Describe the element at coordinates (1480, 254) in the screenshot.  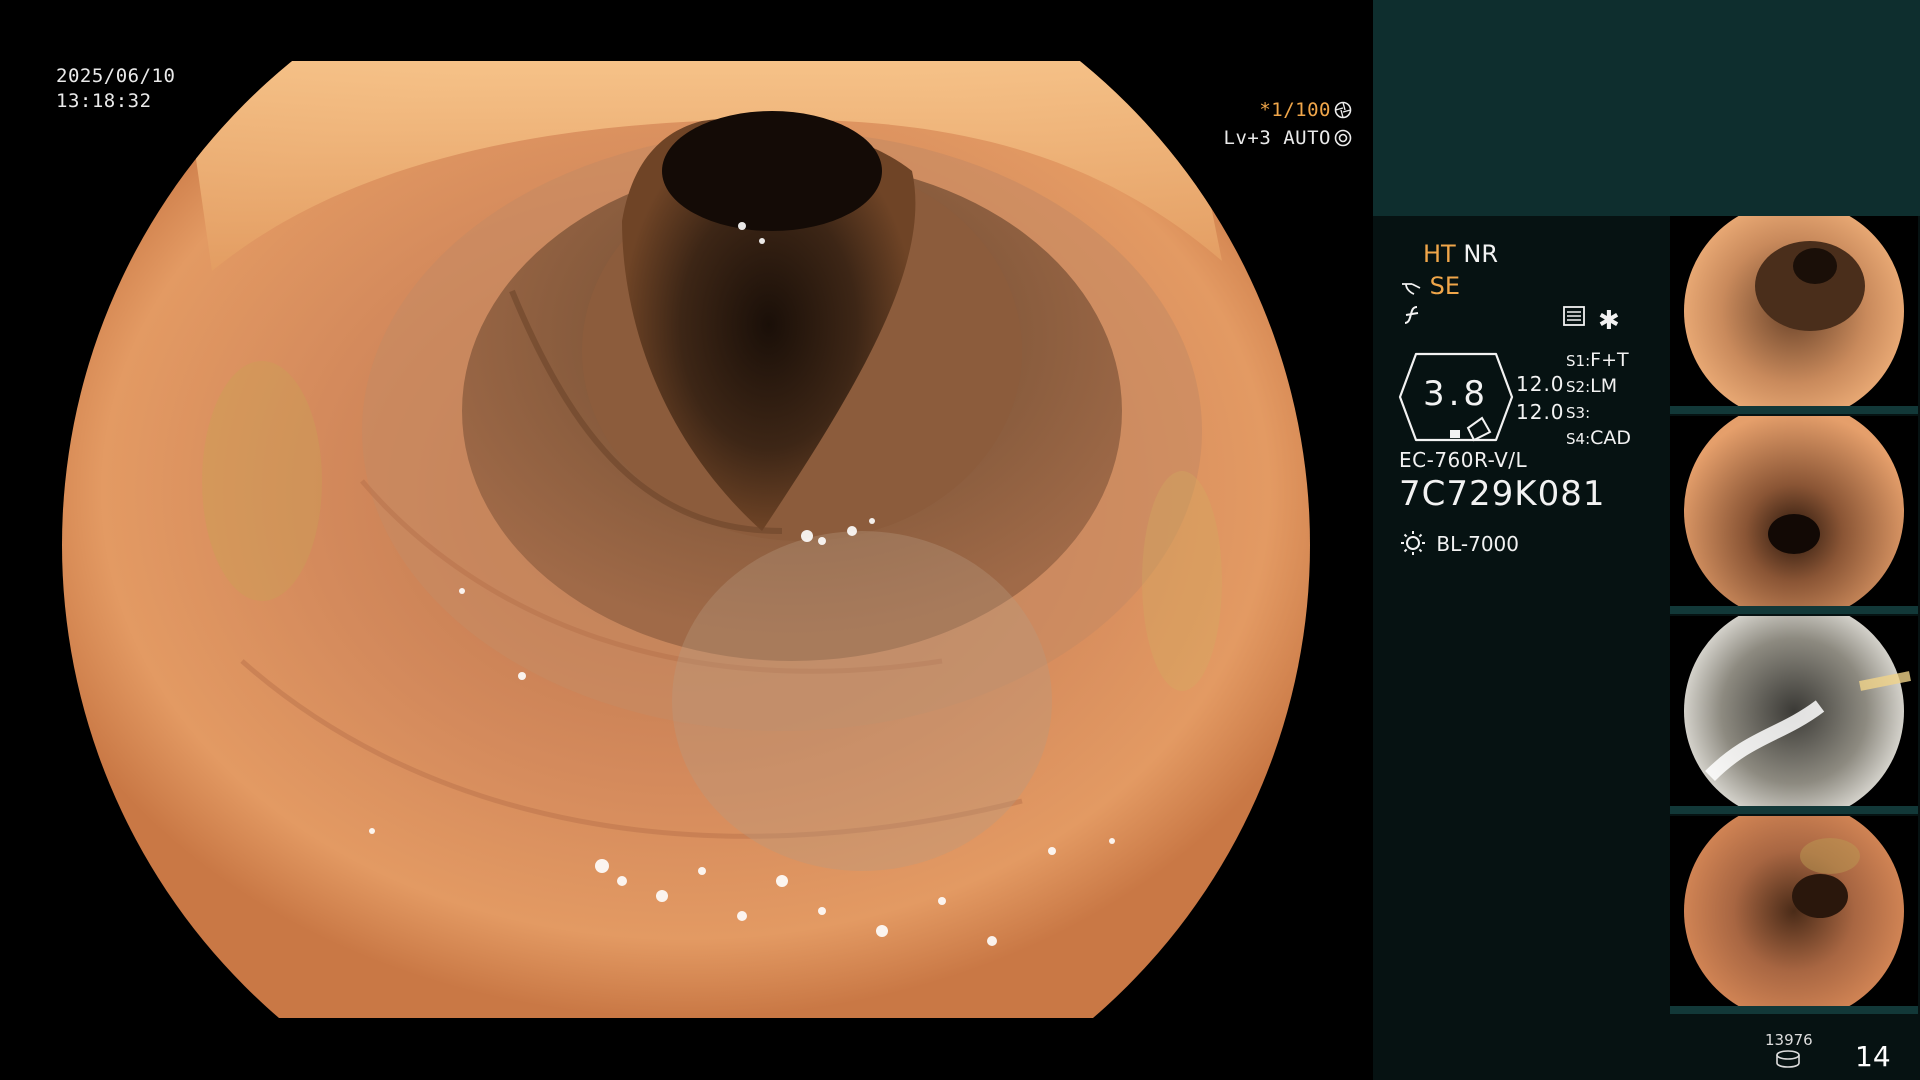
I see `nr-indicator: NR` at that location.